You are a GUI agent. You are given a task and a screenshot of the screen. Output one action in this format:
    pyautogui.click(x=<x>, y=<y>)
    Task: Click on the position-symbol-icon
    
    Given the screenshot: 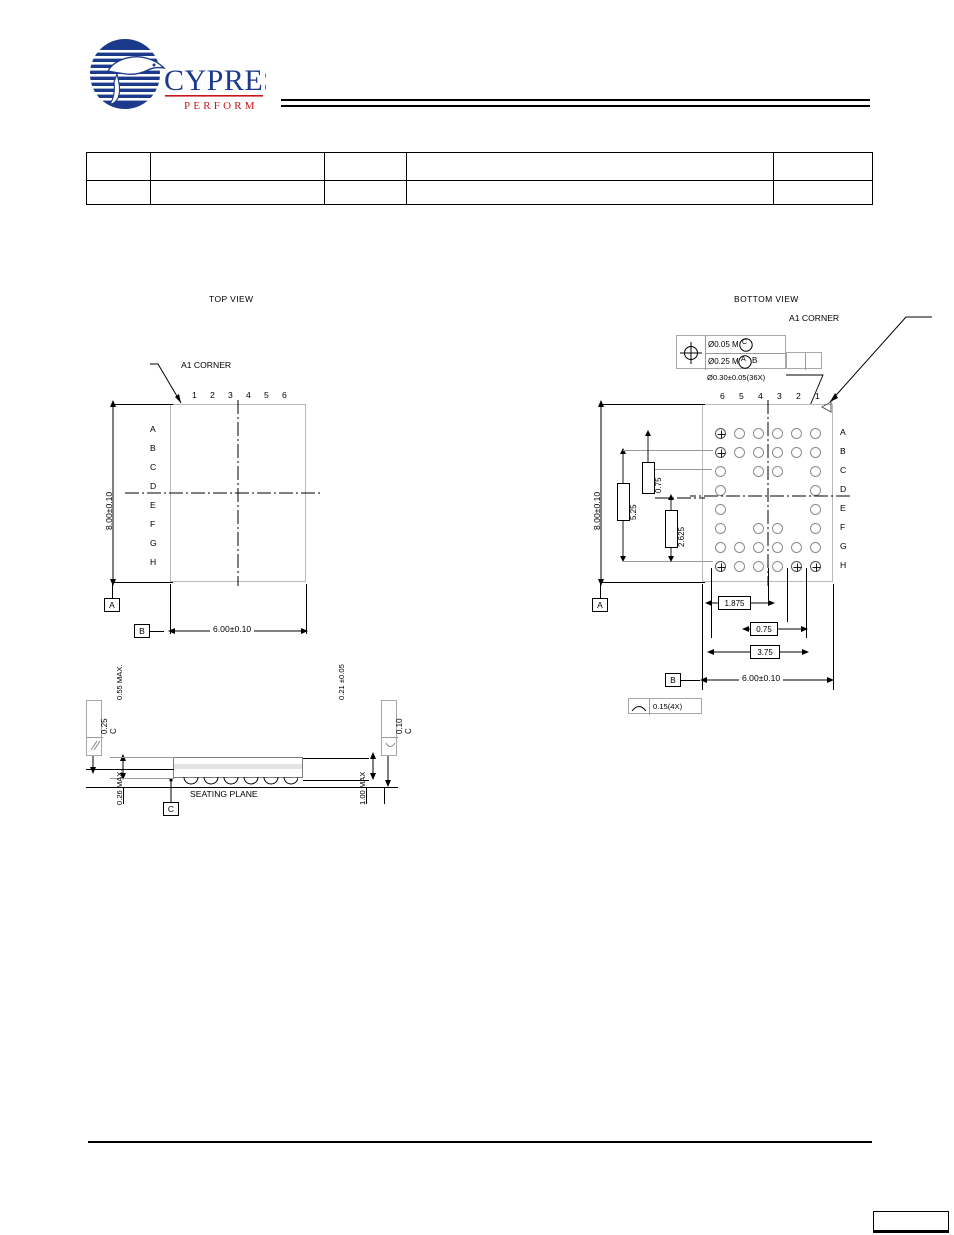 What is the action you would take?
    pyautogui.click(x=691, y=353)
    